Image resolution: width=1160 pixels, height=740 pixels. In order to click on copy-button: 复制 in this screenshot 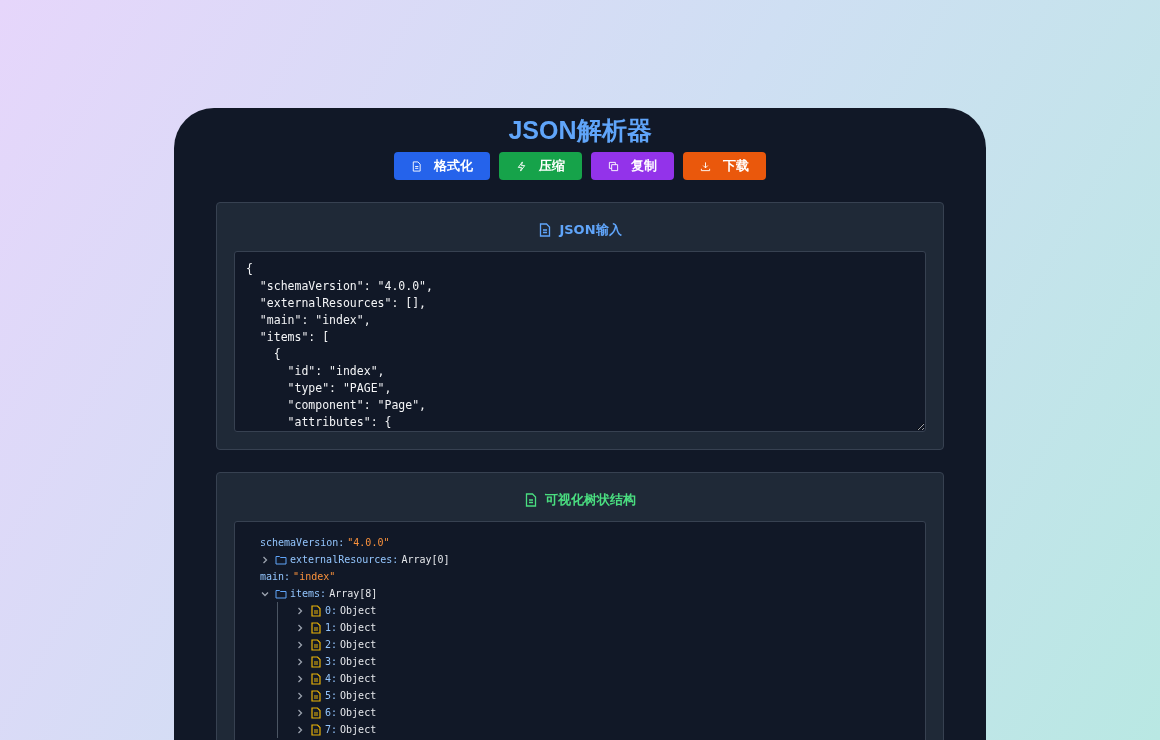, I will do `click(632, 166)`.